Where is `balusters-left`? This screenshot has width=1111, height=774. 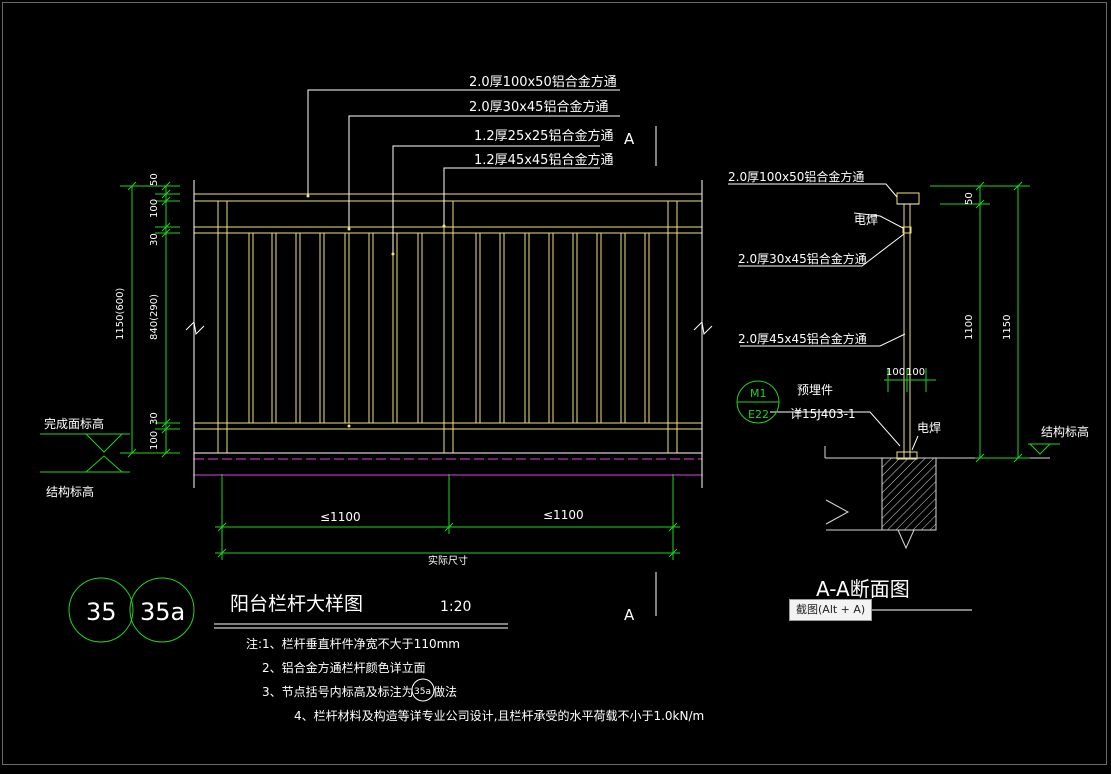 balusters-left is located at coordinates (335, 328).